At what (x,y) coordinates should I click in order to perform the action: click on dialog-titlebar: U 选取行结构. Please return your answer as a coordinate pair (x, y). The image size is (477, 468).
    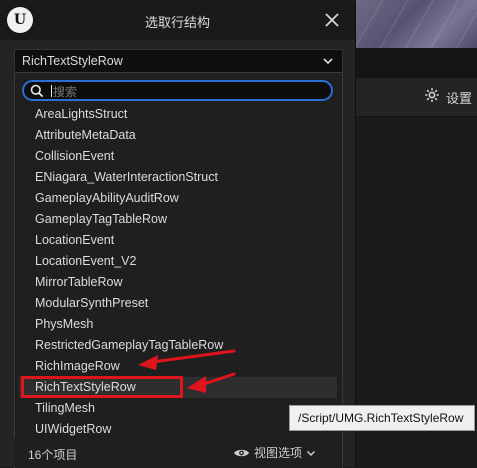
    Looking at the image, I should click on (177, 20).